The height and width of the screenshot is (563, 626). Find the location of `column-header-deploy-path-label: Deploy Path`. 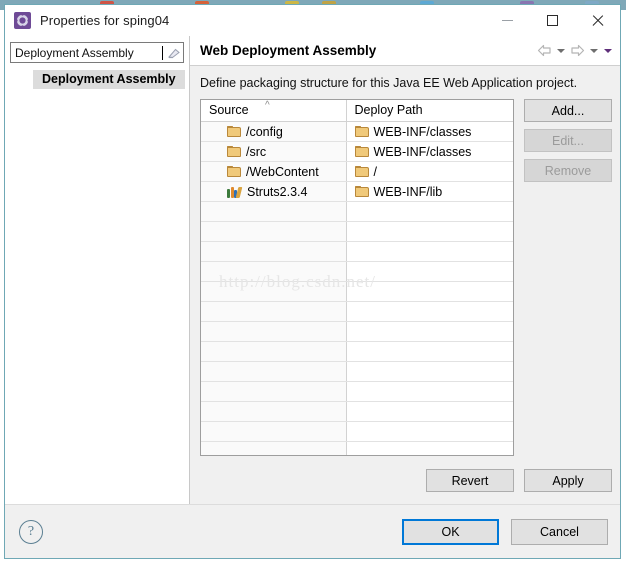

column-header-deploy-path-label: Deploy Path is located at coordinates (388, 110).